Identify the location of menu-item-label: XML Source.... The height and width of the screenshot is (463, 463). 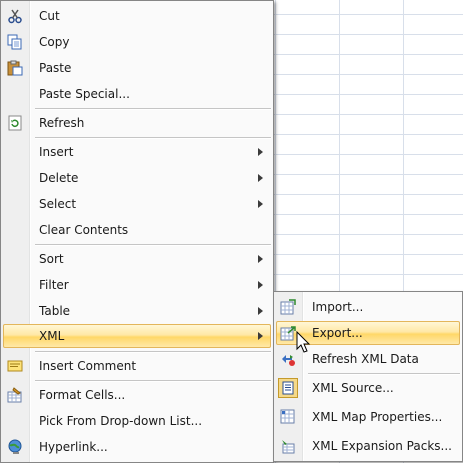
(353, 388).